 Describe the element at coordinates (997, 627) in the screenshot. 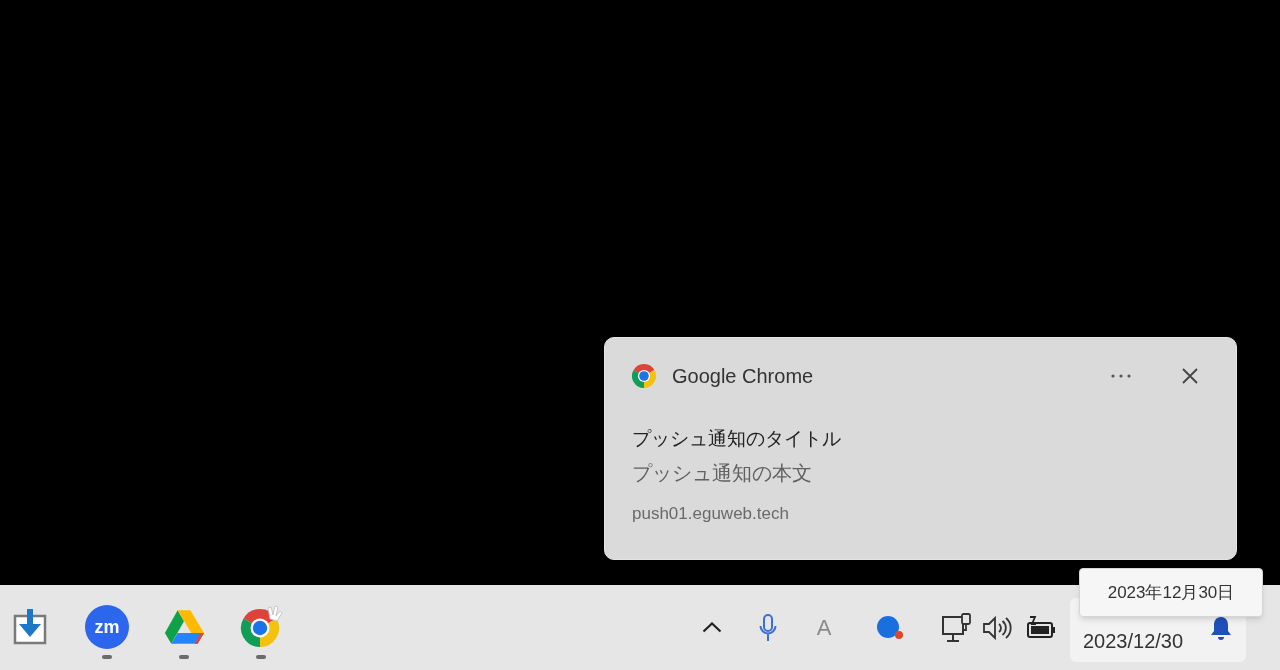

I see `speaker-icon` at that location.